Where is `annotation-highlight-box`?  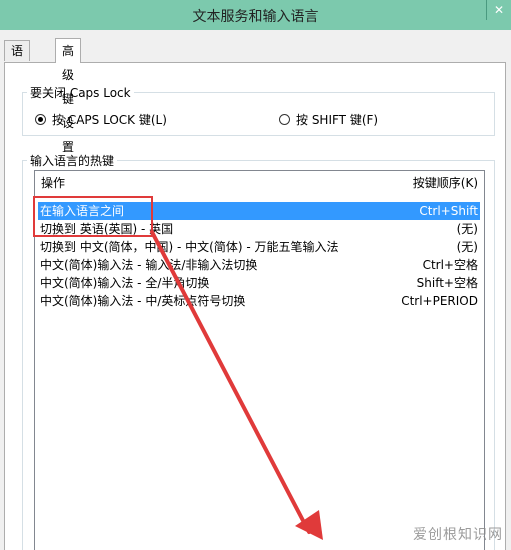 annotation-highlight-box is located at coordinates (93, 216).